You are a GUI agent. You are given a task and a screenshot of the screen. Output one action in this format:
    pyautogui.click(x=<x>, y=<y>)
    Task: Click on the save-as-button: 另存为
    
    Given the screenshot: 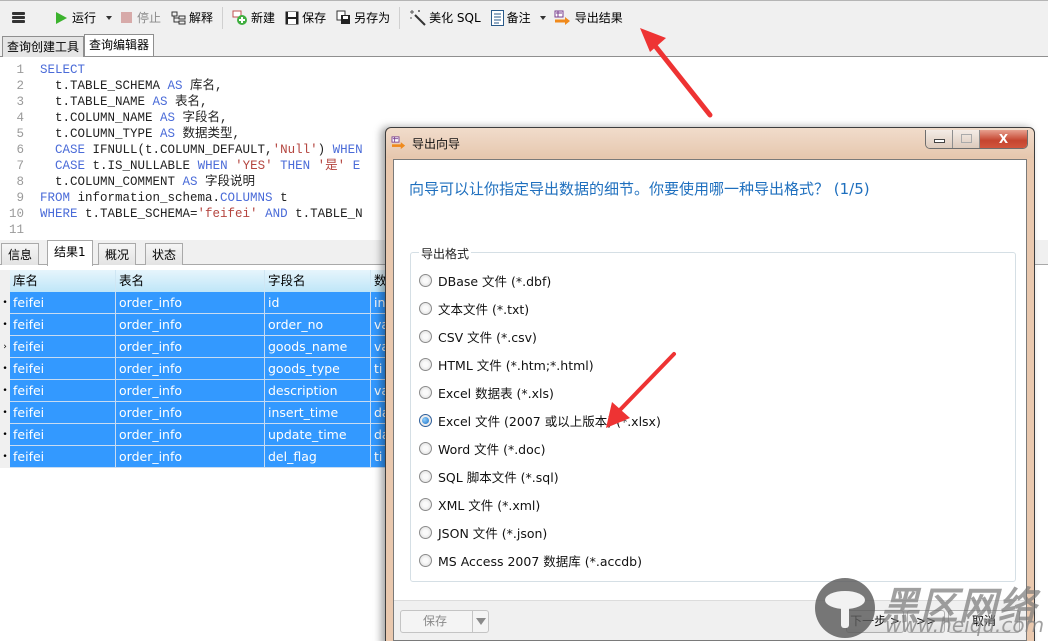 What is the action you would take?
    pyautogui.click(x=363, y=18)
    